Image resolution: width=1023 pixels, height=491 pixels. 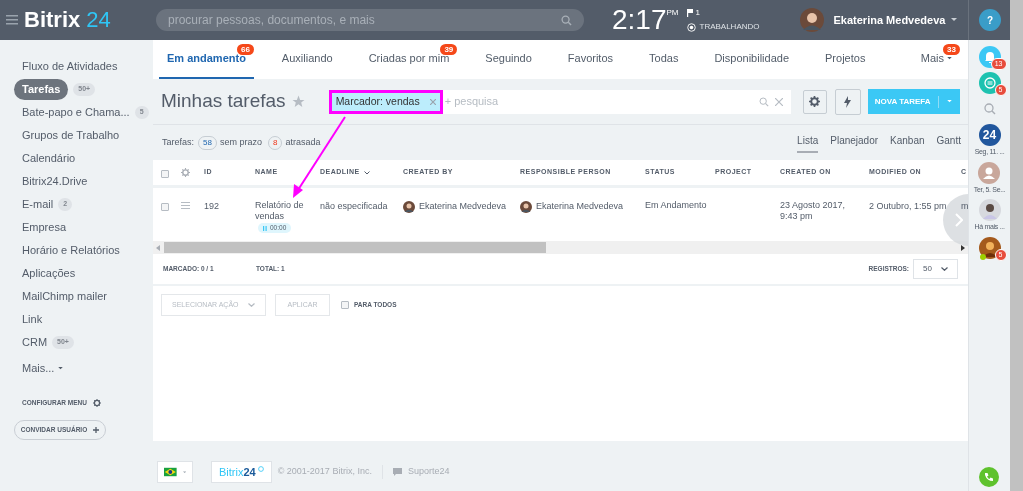 I want to click on search-input: + pesquisa, so click(x=601, y=101).